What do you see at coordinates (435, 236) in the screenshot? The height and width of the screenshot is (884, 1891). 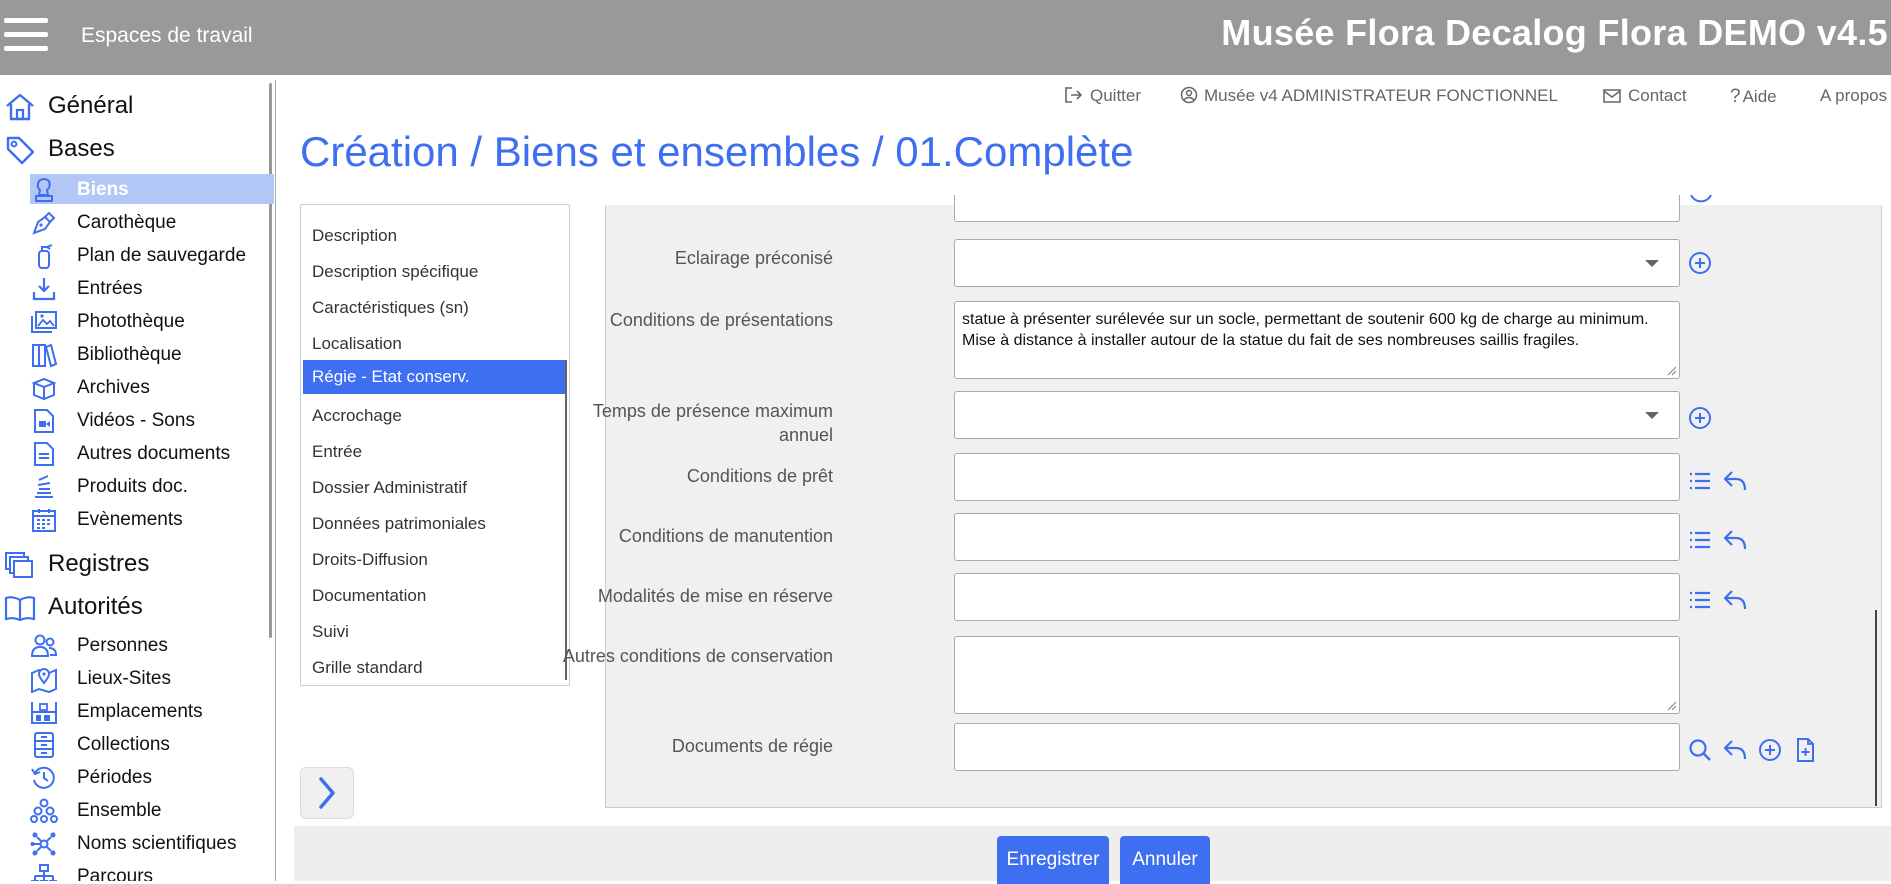 I see `tab-description: Description` at bounding box center [435, 236].